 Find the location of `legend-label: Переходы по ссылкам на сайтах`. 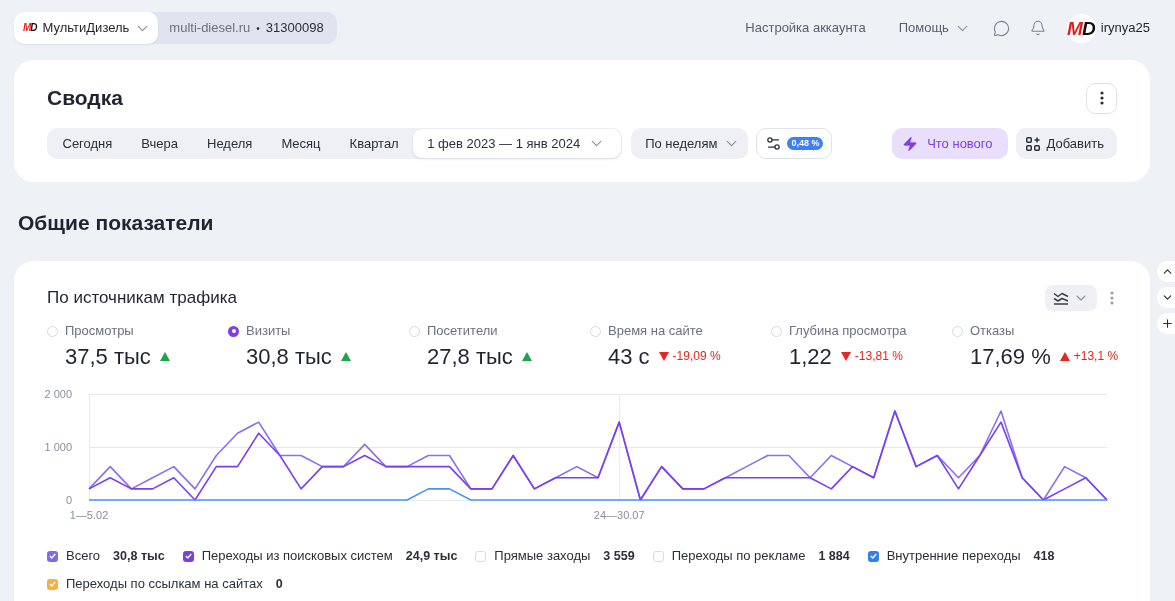

legend-label: Переходы по ссылкам на сайтах is located at coordinates (164, 584).